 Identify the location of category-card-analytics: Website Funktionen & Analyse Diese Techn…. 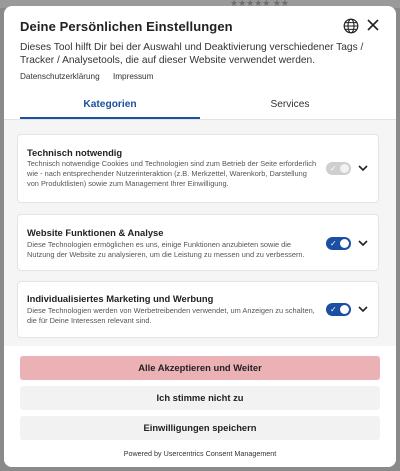
(198, 242).